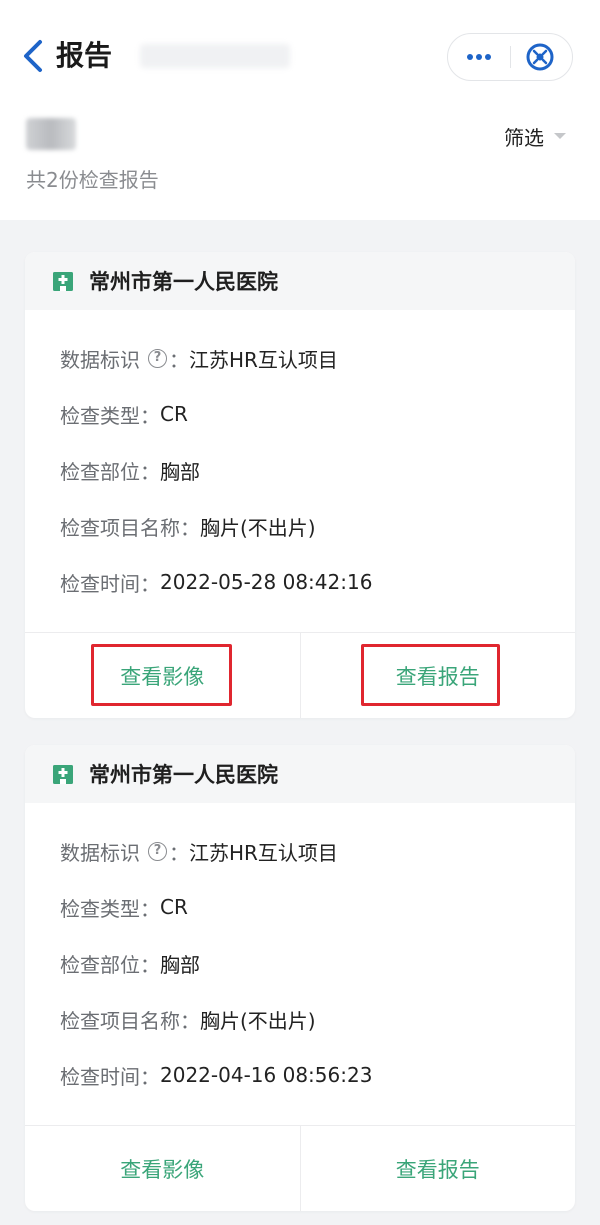 The height and width of the screenshot is (1225, 600). I want to click on blurred-patient-name, so click(51, 134).